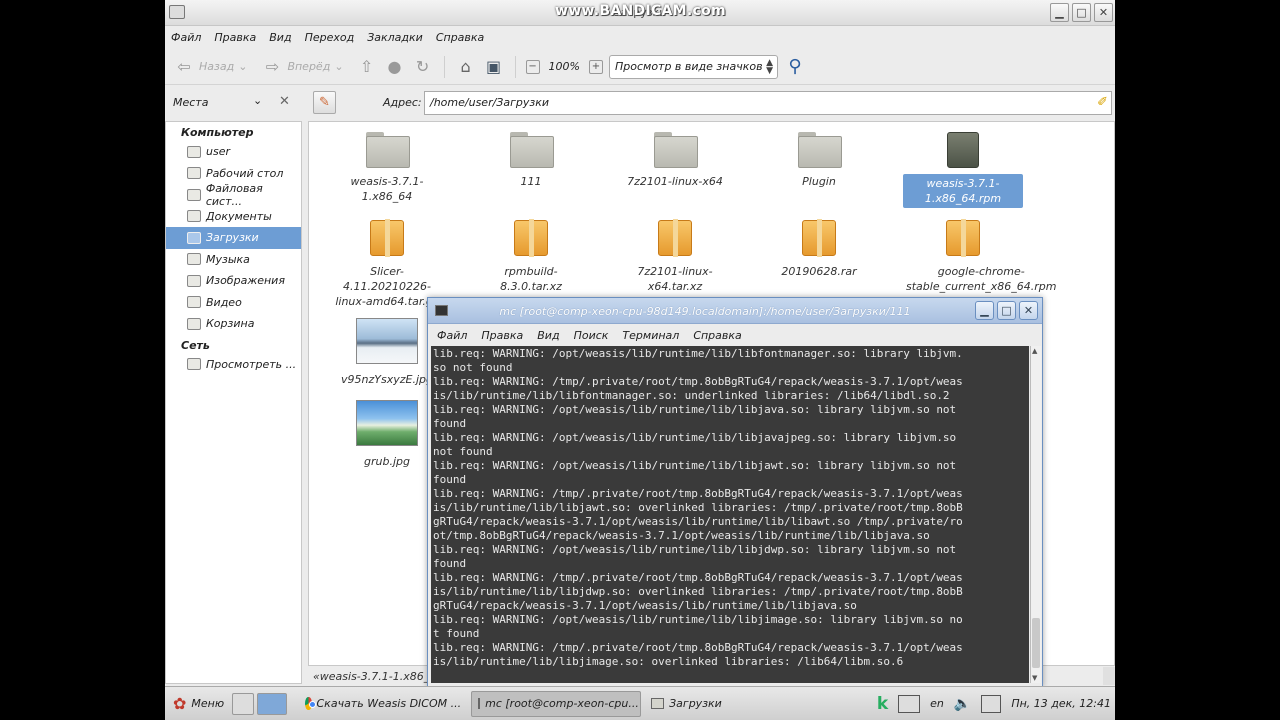 The width and height of the screenshot is (1280, 720). Describe the element at coordinates (882, 704) in the screenshot. I see `k-app-icon: k` at that location.